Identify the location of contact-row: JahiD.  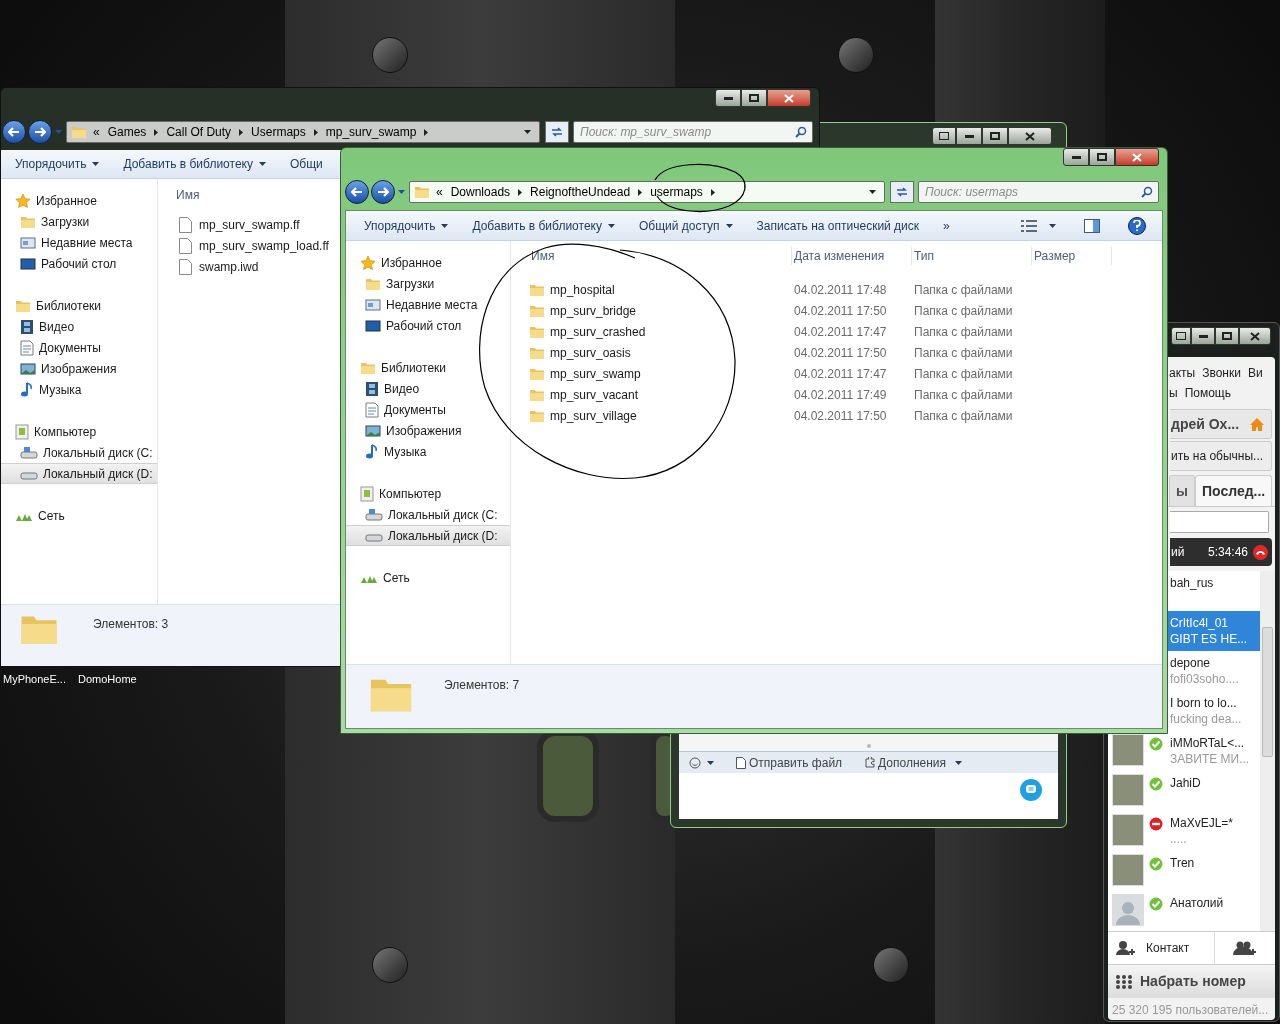
(1214, 791).